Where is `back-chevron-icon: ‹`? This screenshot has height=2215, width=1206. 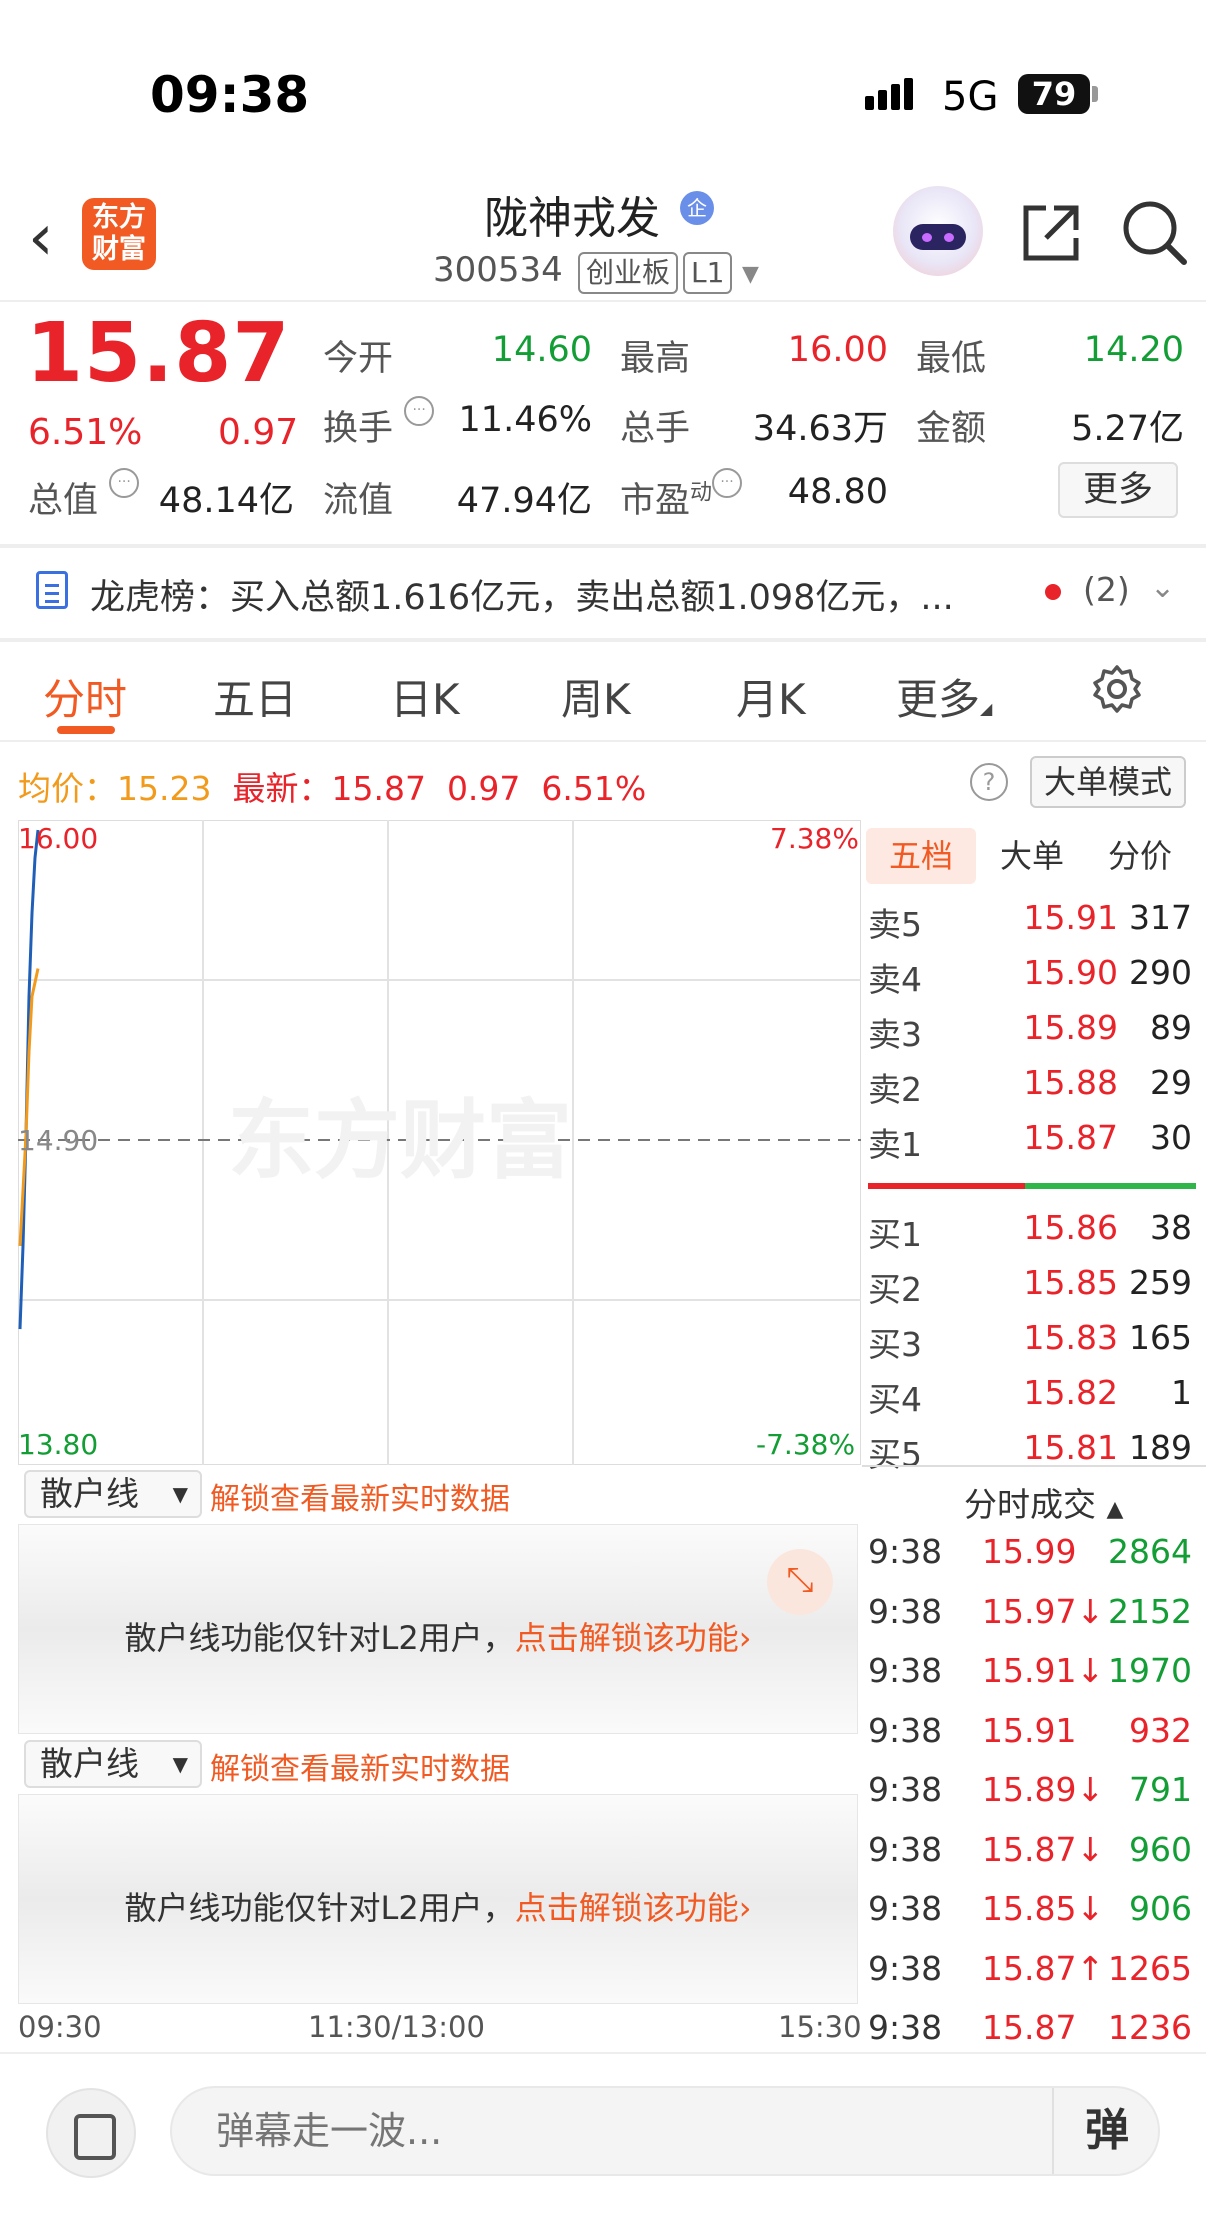
back-chevron-icon: ‹ is located at coordinates (41, 238).